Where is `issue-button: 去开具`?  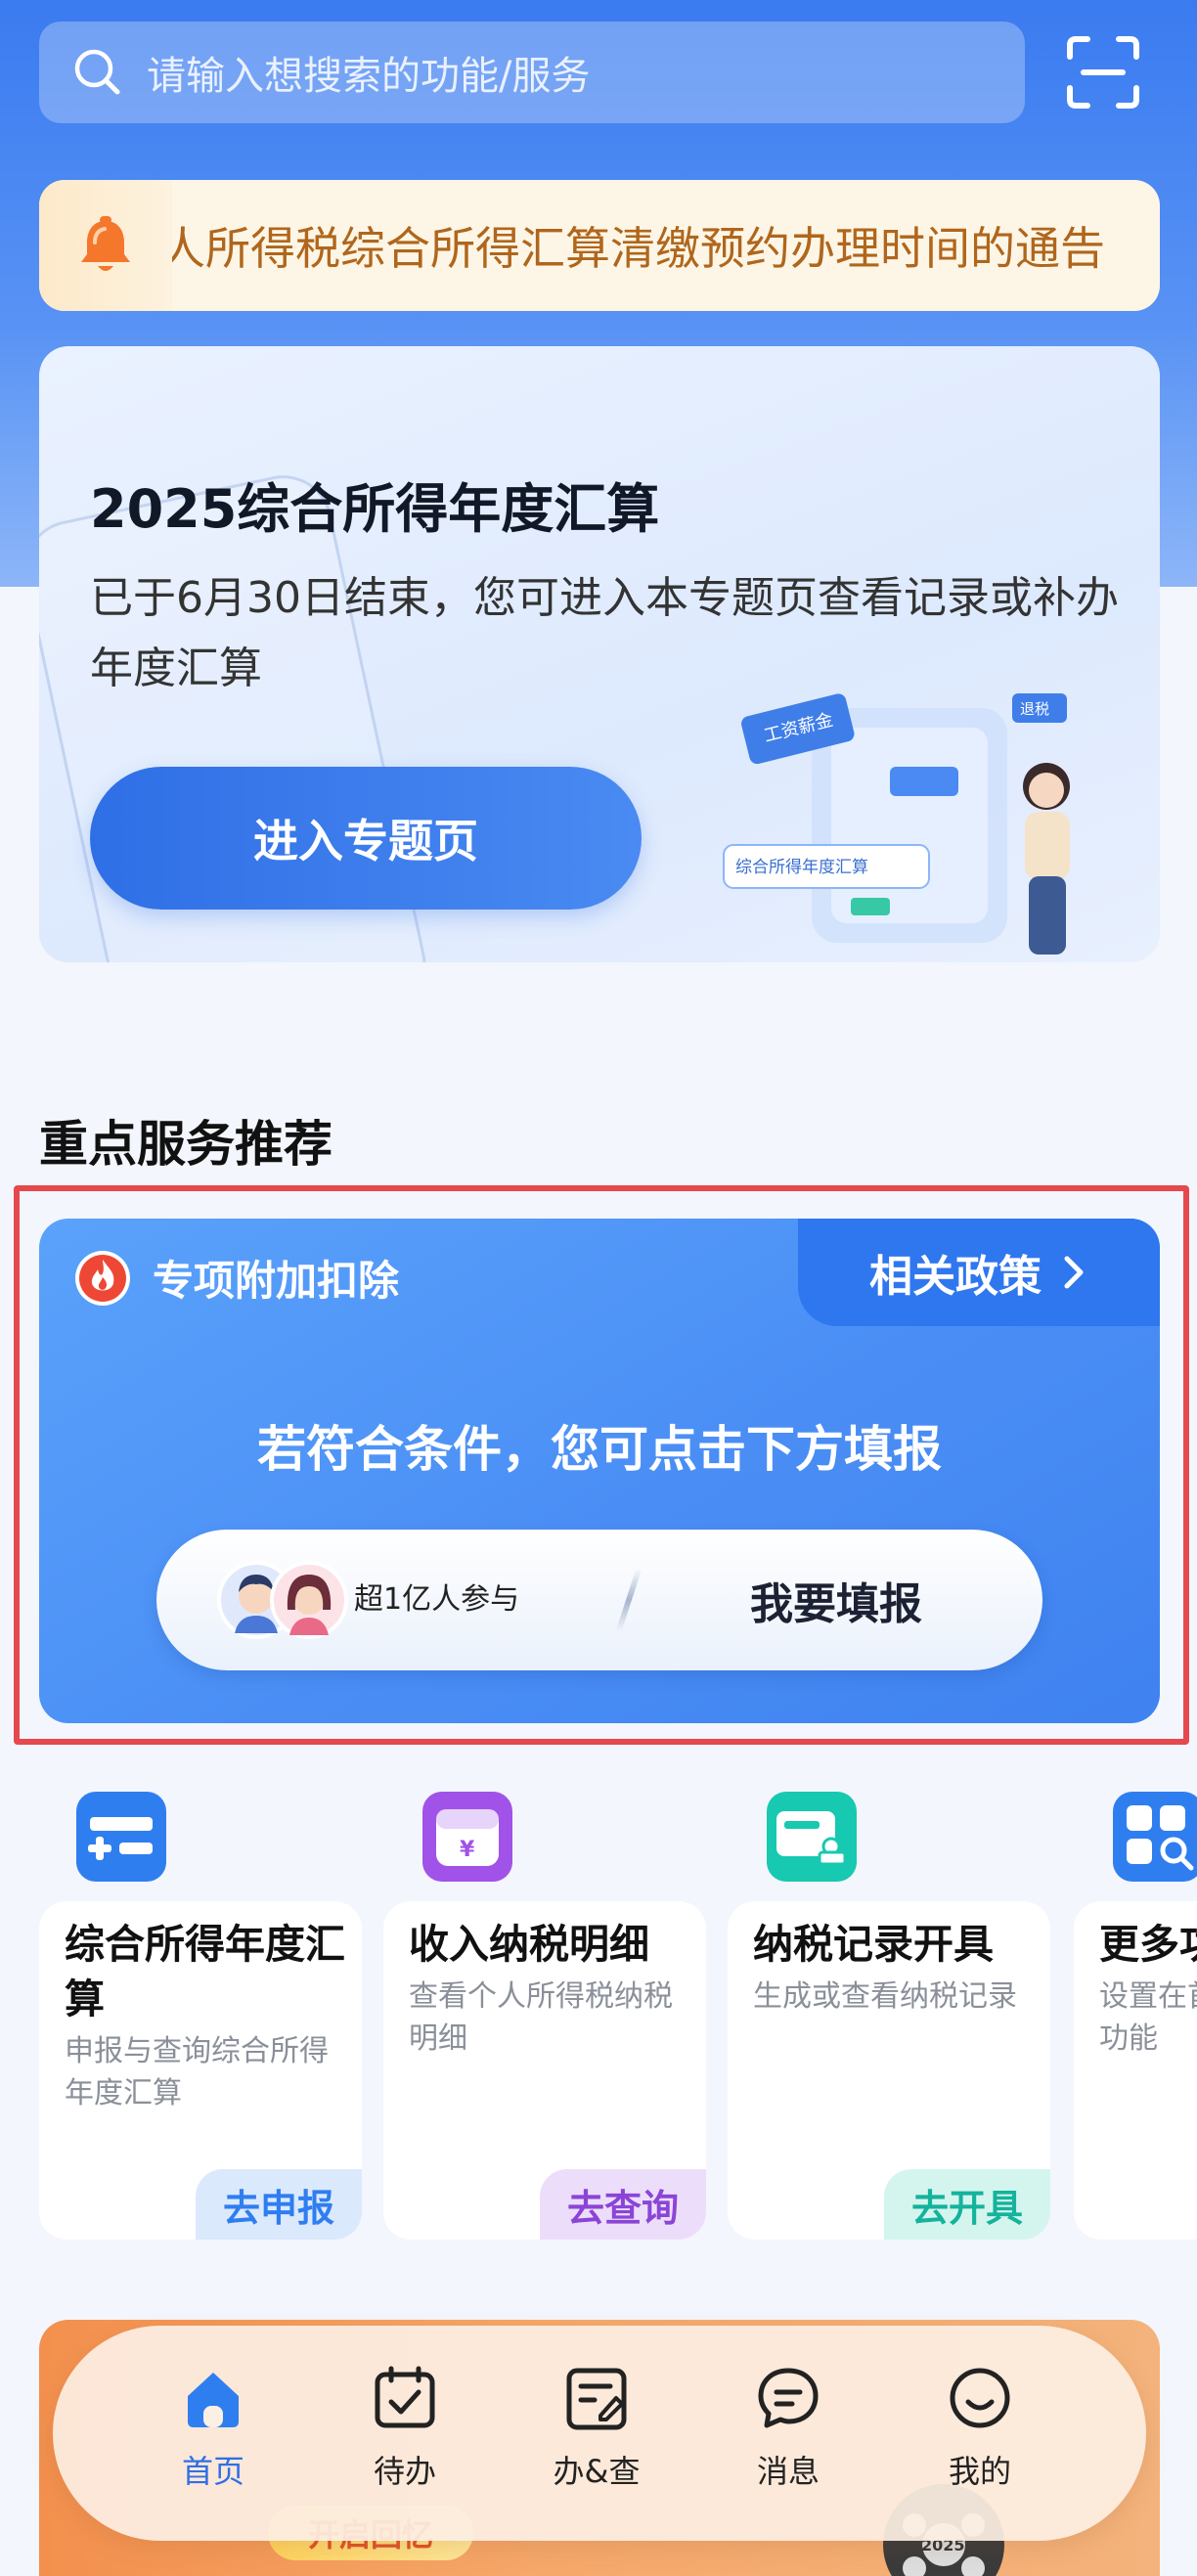
issue-button: 去开具 is located at coordinates (967, 2204).